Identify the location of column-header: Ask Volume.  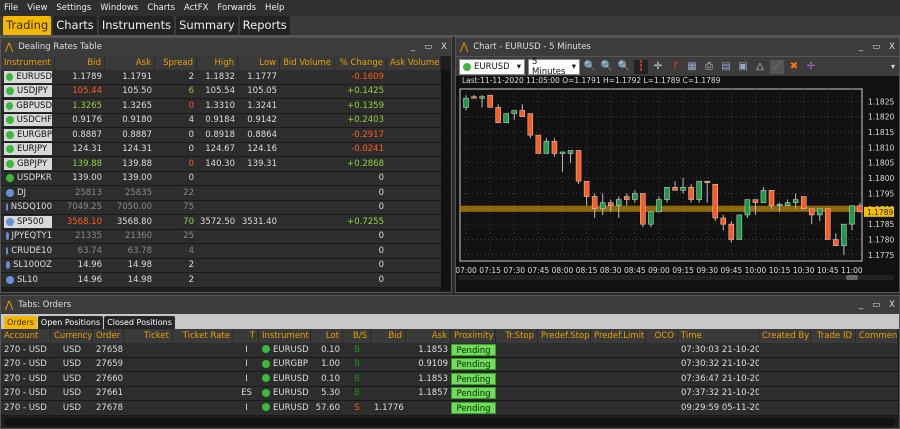
(414, 63).